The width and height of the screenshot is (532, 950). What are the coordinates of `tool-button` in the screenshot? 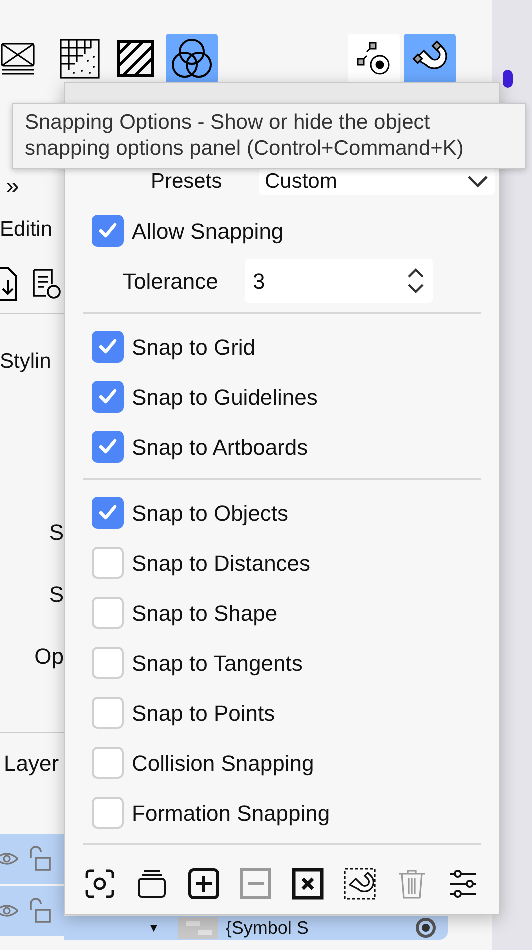 It's located at (192, 59).